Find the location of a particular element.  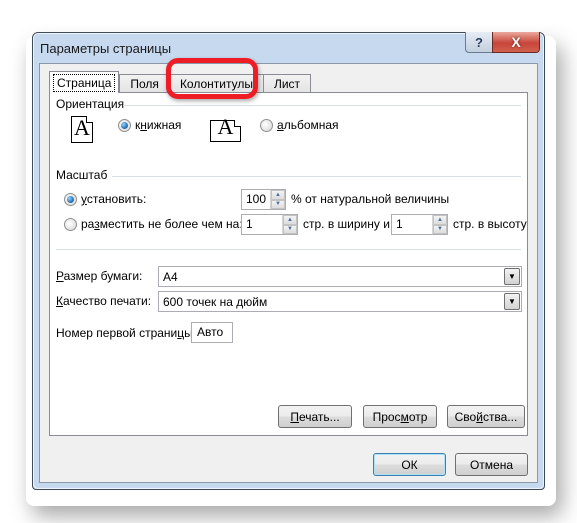

print-quality-value: 600 точек на дюйм is located at coordinates (215, 302).